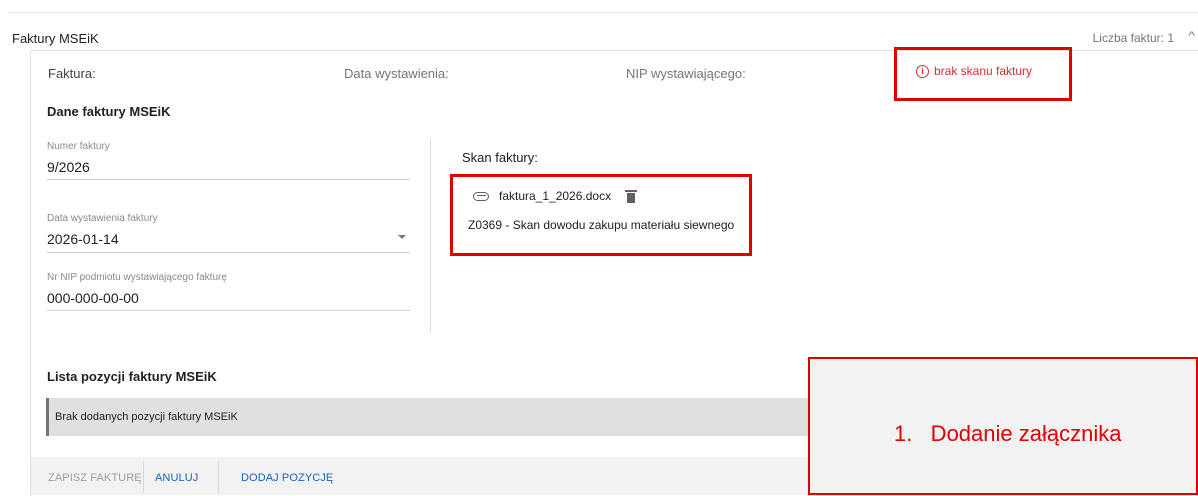  I want to click on summary-nip-label: NIP wystawiającego:, so click(686, 73).